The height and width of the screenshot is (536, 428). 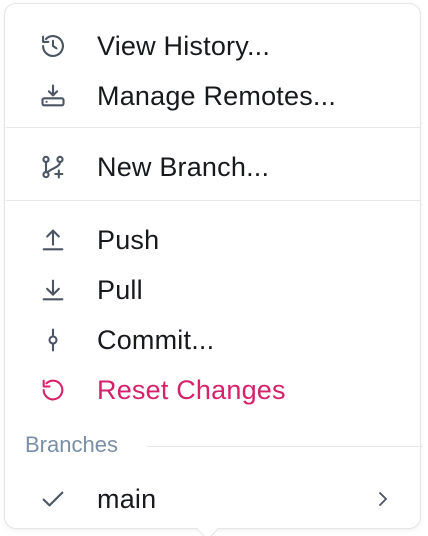 I want to click on pull-arrow-down-icon, so click(x=53, y=290).